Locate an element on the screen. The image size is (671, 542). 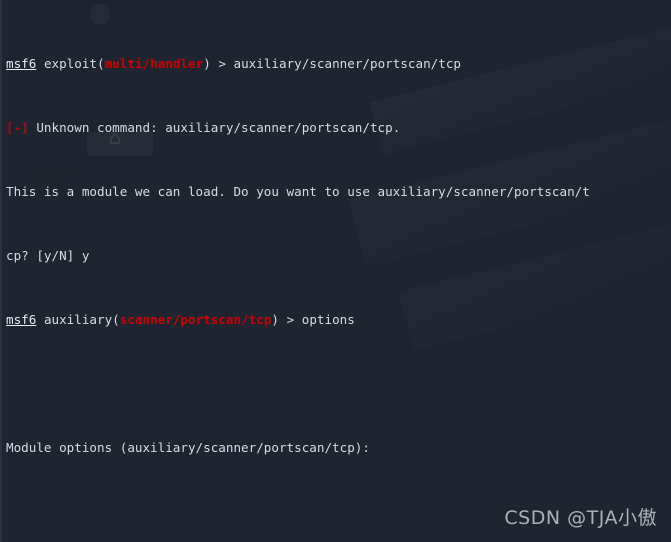
module-name: multi/handler is located at coordinates (154, 63).